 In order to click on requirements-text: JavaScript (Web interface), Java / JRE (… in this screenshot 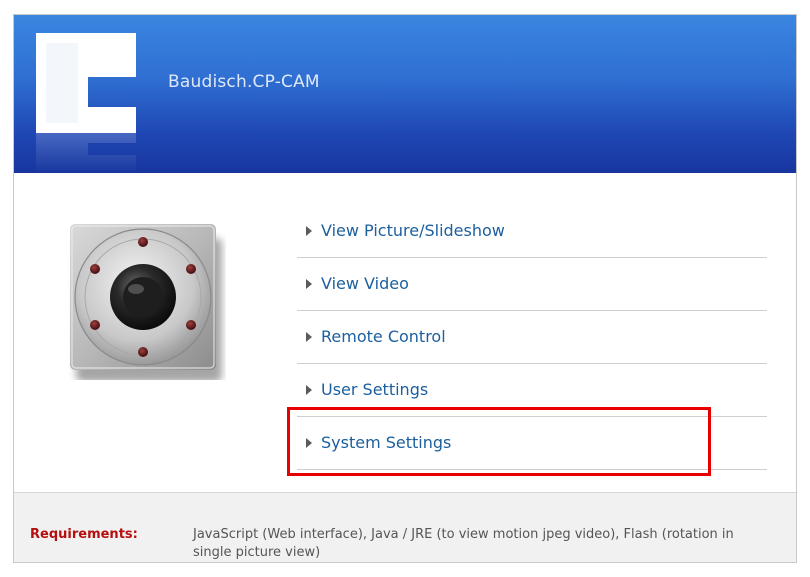, I will do `click(463, 543)`.